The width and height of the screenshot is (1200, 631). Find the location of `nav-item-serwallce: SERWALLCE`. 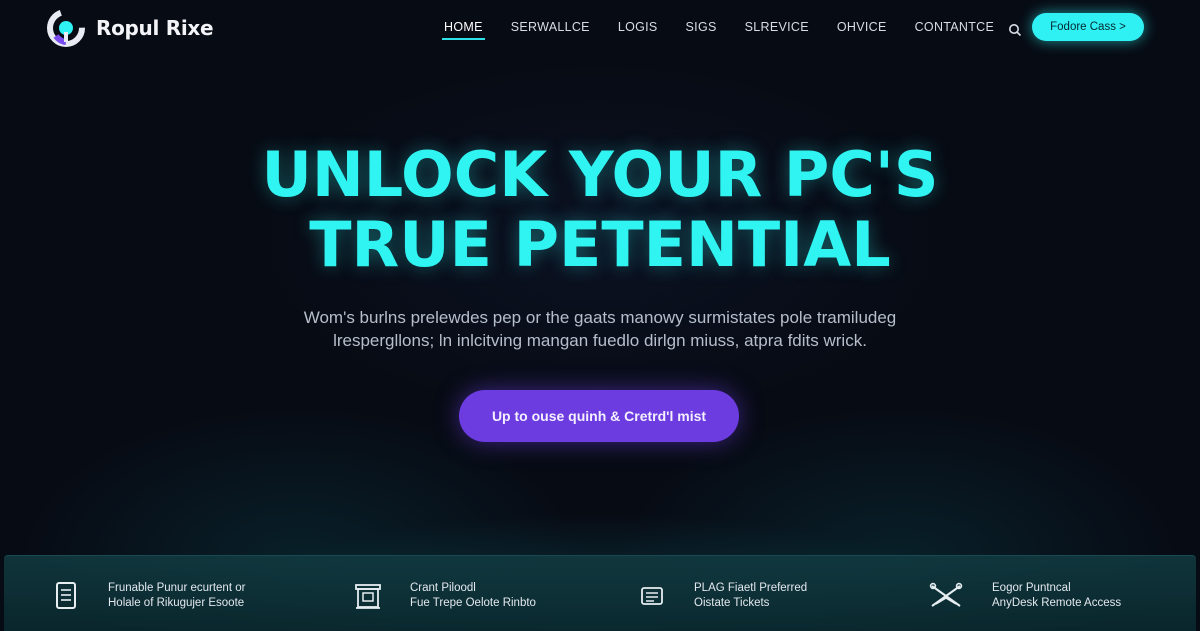

nav-item-serwallce: SERWALLCE is located at coordinates (550, 30).